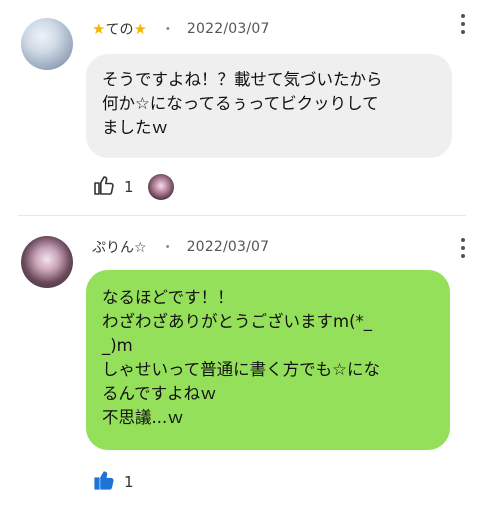 The image size is (484, 512). Describe the element at coordinates (160, 187) in the screenshot. I see `liker-avatar` at that location.